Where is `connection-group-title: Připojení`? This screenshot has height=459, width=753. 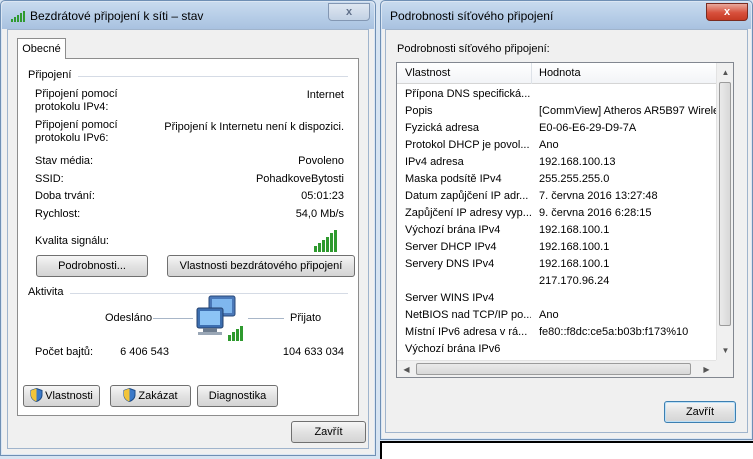 connection-group-title: Připojení is located at coordinates (50, 75).